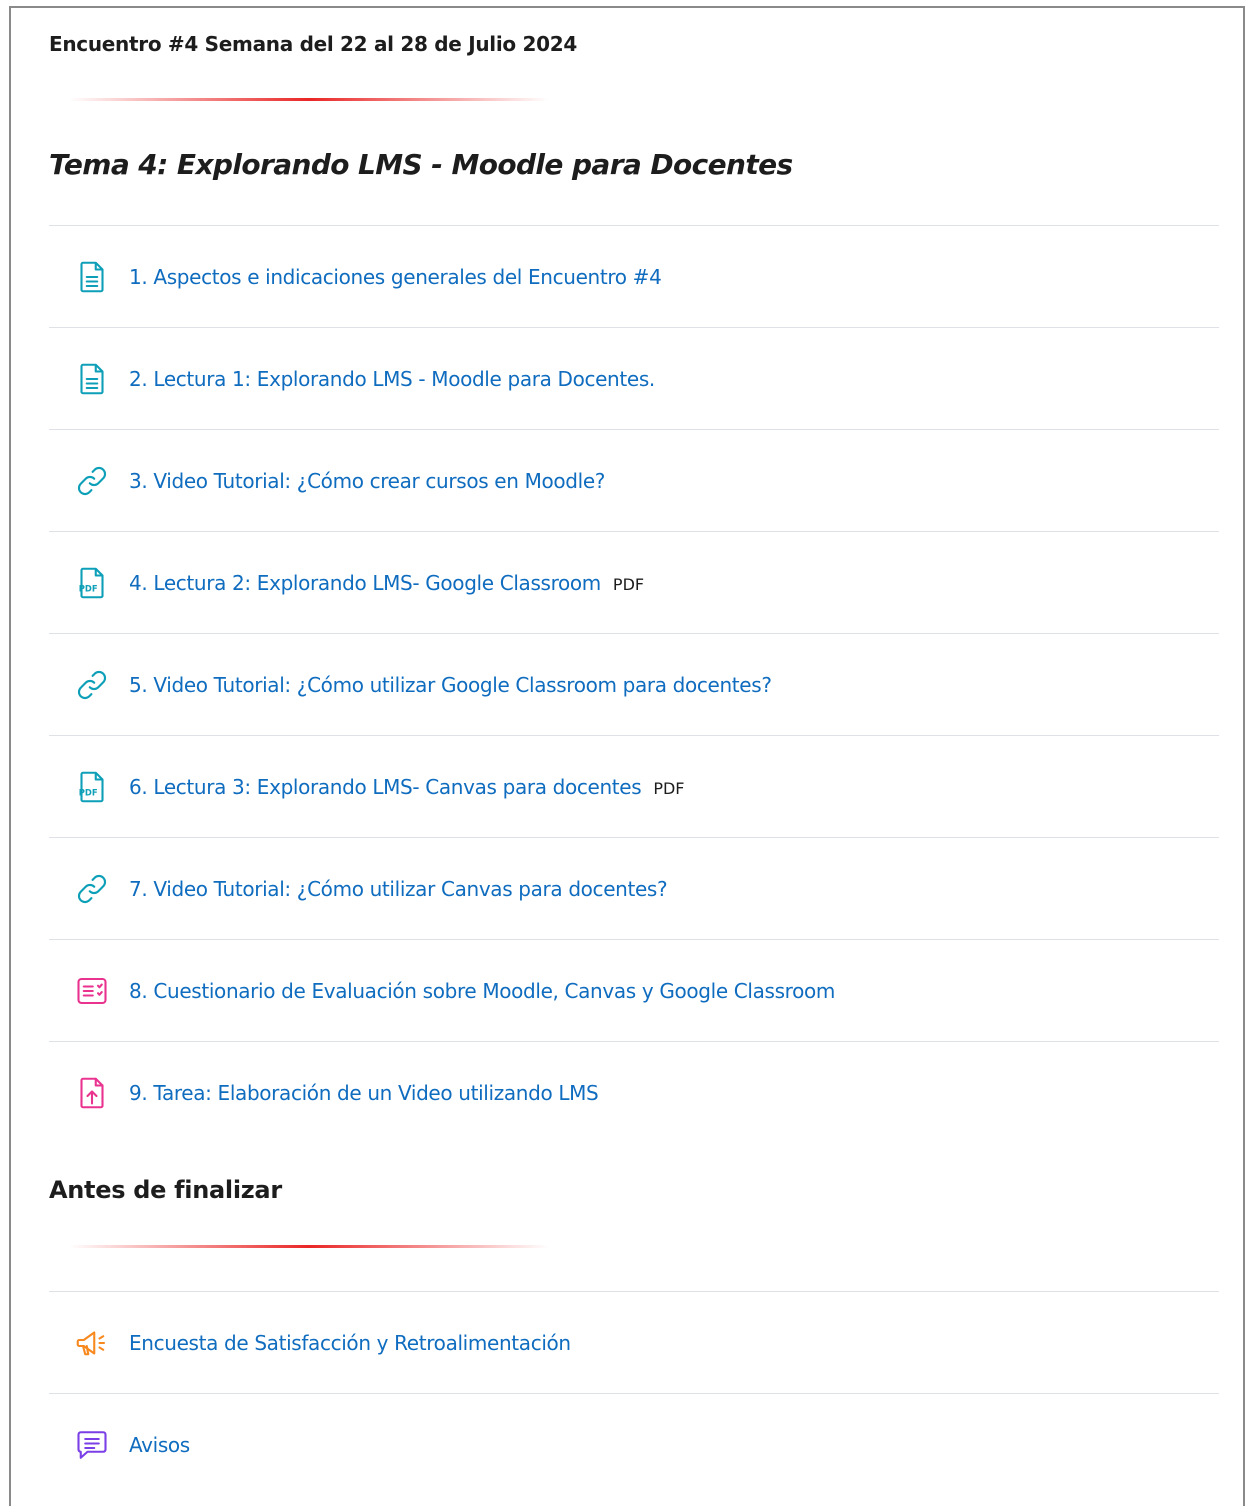 This screenshot has width=1250, height=1506. What do you see at coordinates (92, 991) in the screenshot?
I see `quiz-icon` at bounding box center [92, 991].